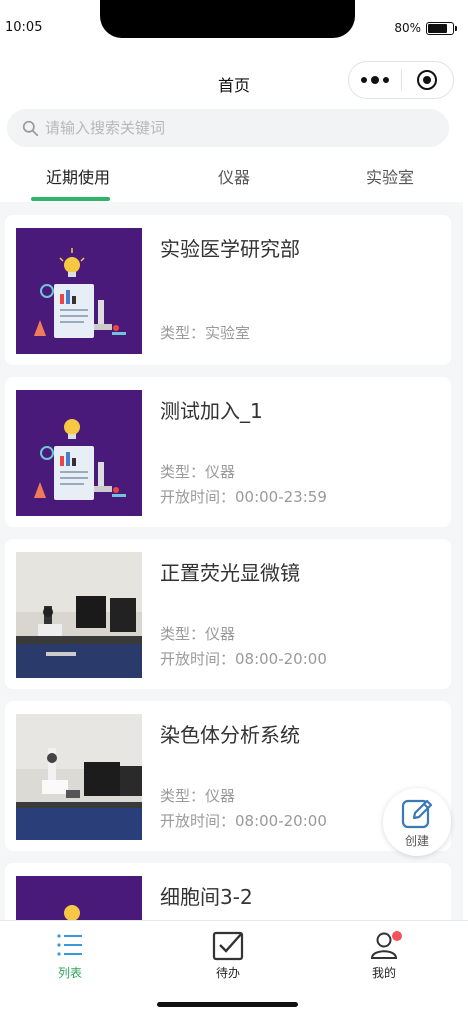  I want to click on item-title: 染色体分析系统, so click(230, 735).